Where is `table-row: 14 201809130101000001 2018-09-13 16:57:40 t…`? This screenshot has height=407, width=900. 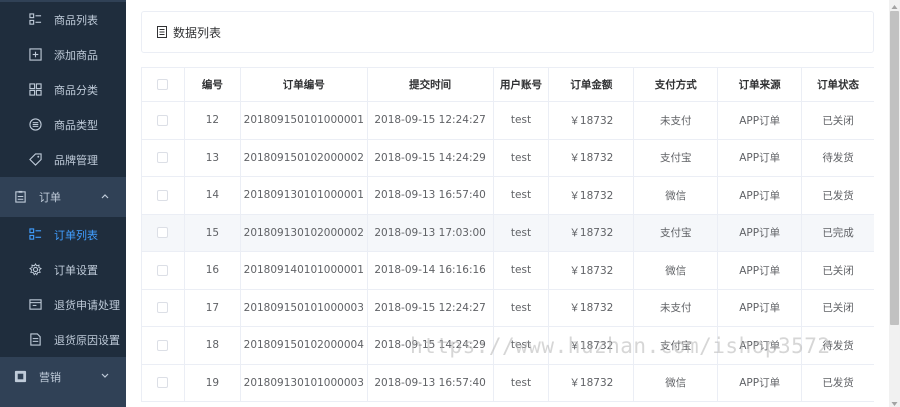 table-row: 14 201809130101000001 2018-09-13 16:57:40 t… is located at coordinates (508, 196).